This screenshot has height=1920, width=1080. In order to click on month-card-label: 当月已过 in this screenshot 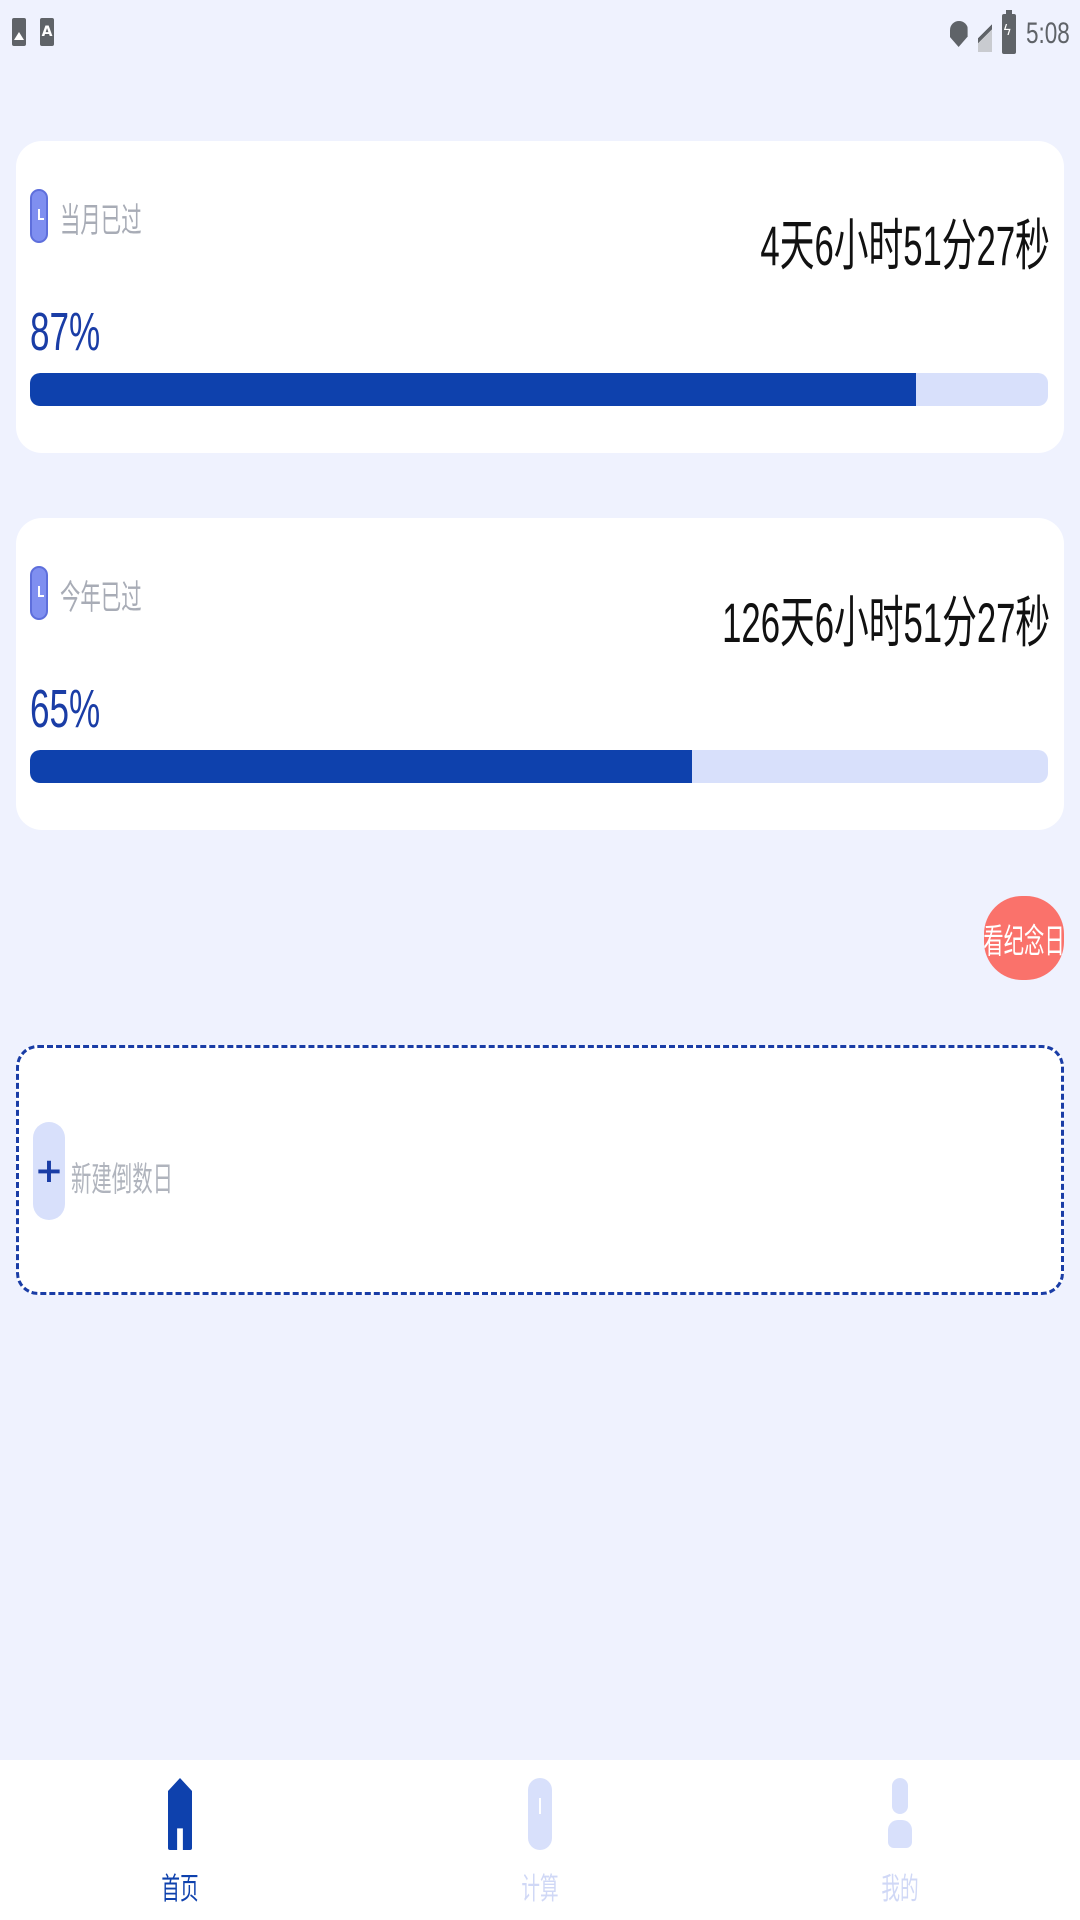, I will do `click(101, 221)`.